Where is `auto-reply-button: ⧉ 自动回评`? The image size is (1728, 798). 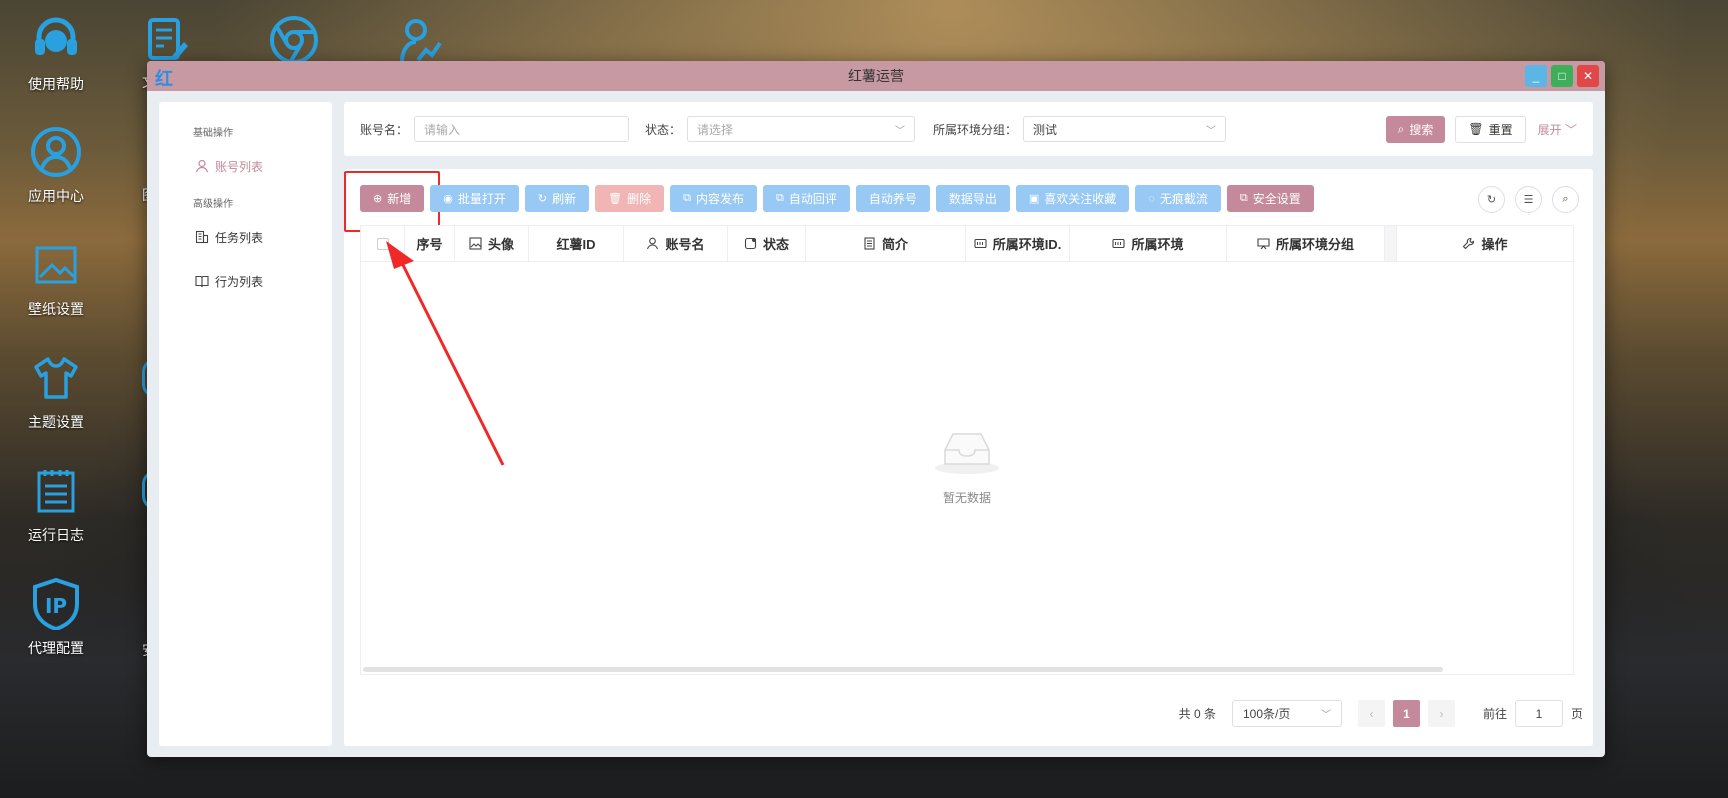
auto-reply-button: ⧉ 自动回评 is located at coordinates (806, 198).